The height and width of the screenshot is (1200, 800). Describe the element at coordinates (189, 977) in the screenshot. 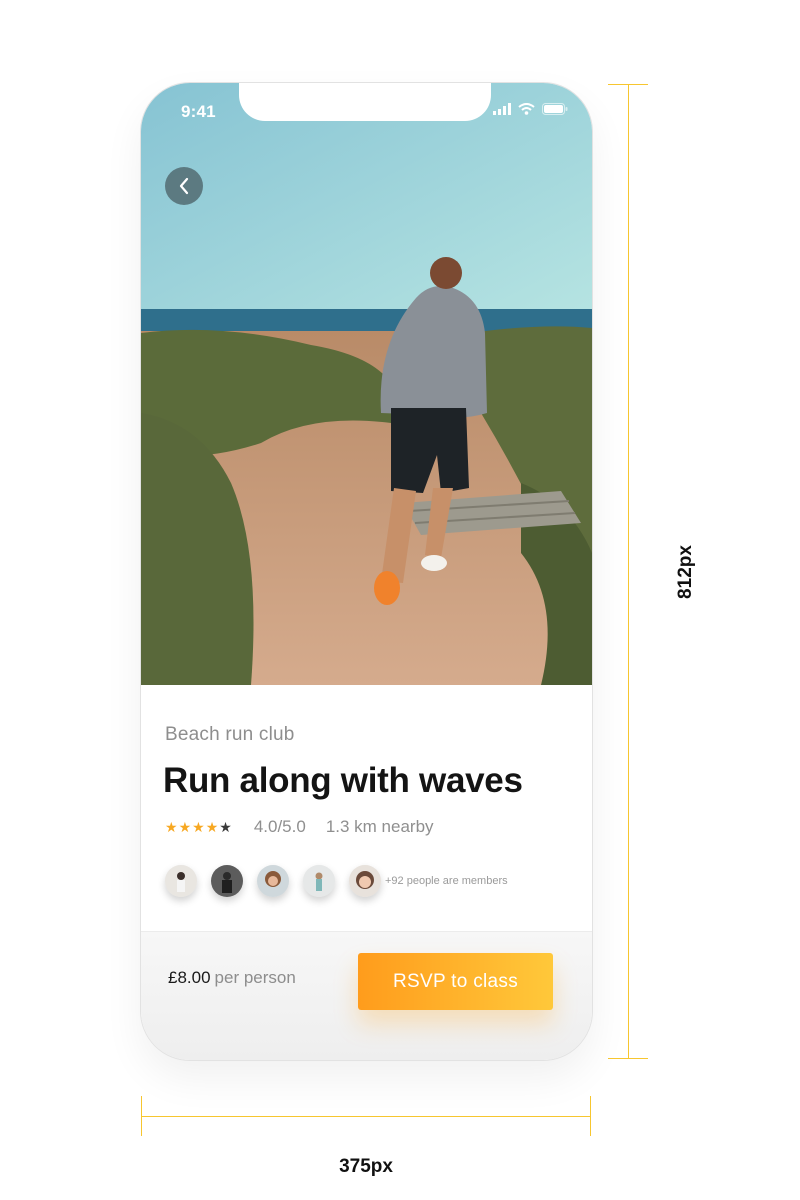

I see `price-value: £8.00` at that location.